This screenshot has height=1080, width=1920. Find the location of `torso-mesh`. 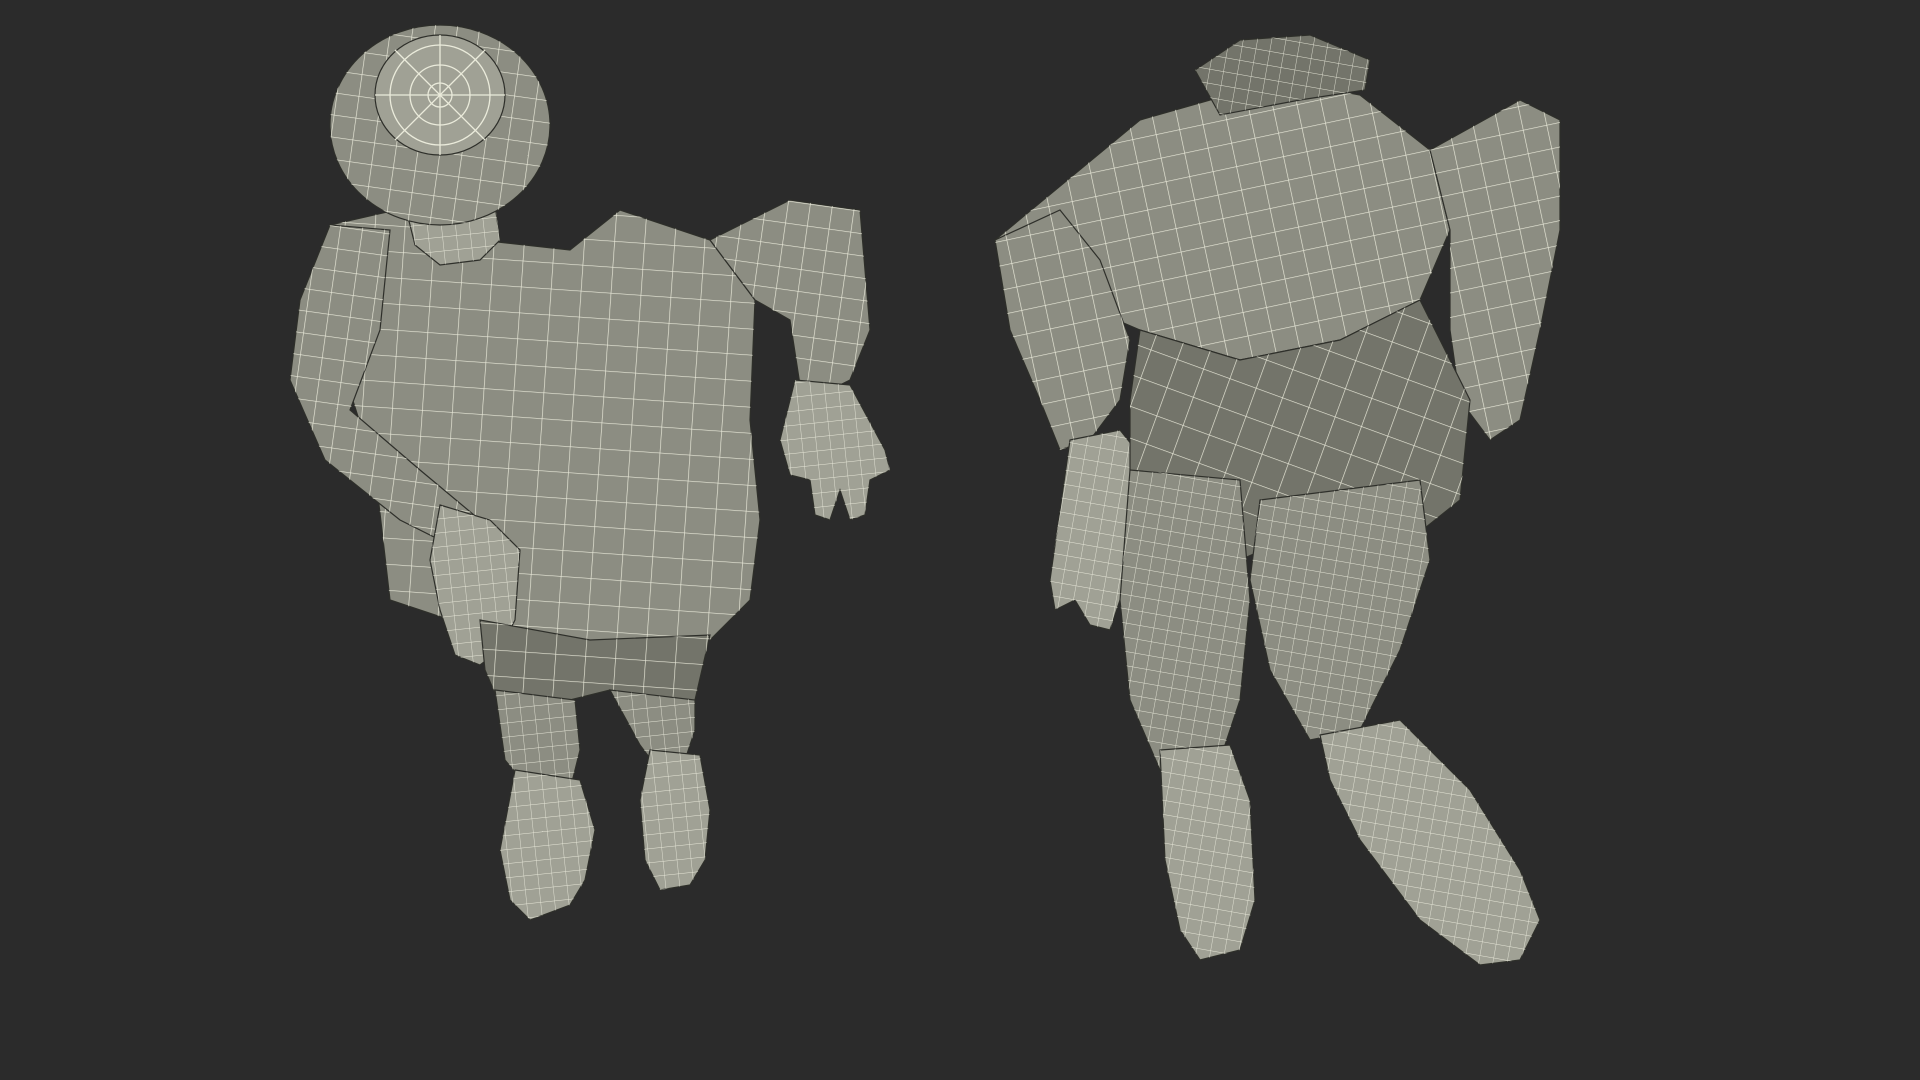

torso-mesh is located at coordinates (545, 422).